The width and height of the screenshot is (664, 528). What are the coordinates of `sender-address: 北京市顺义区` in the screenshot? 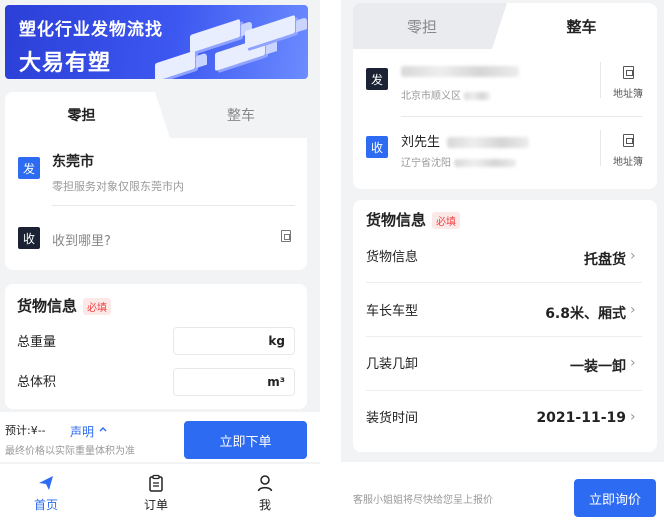 It's located at (446, 94).